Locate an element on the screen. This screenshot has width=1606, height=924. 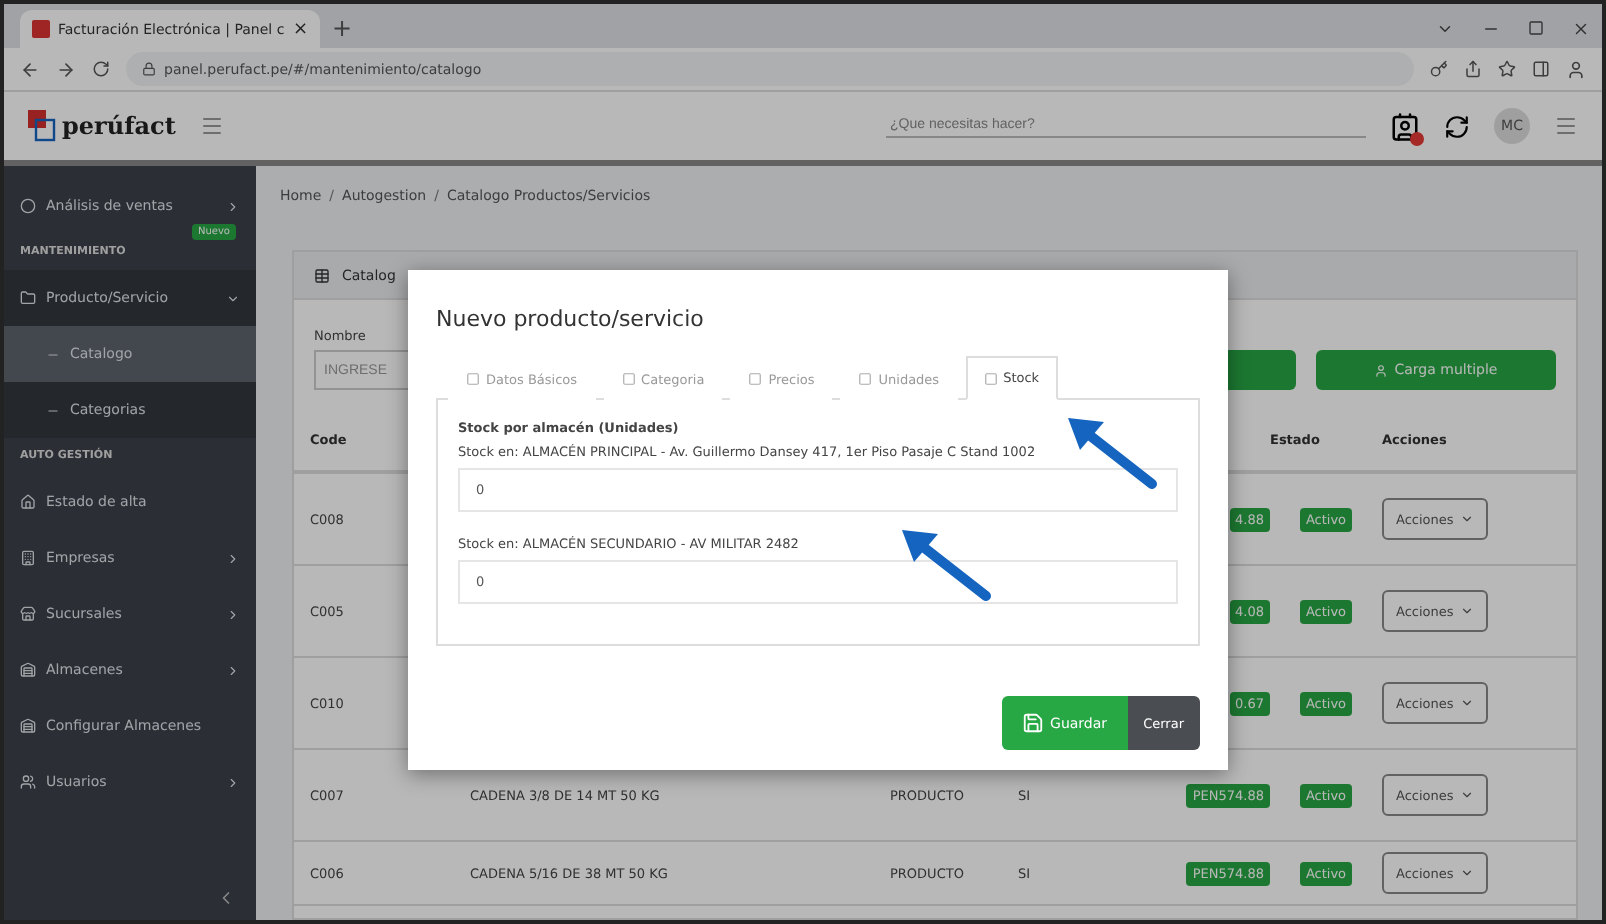
user-icon is located at coordinates (1381, 370).